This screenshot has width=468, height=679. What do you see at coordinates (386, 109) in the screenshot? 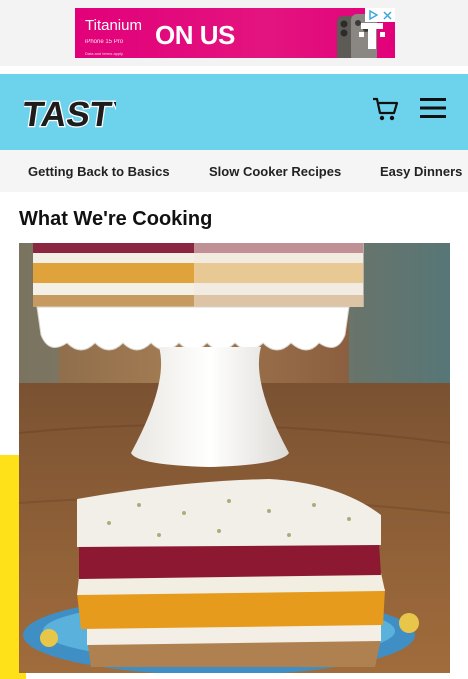
I see `cart-icon` at bounding box center [386, 109].